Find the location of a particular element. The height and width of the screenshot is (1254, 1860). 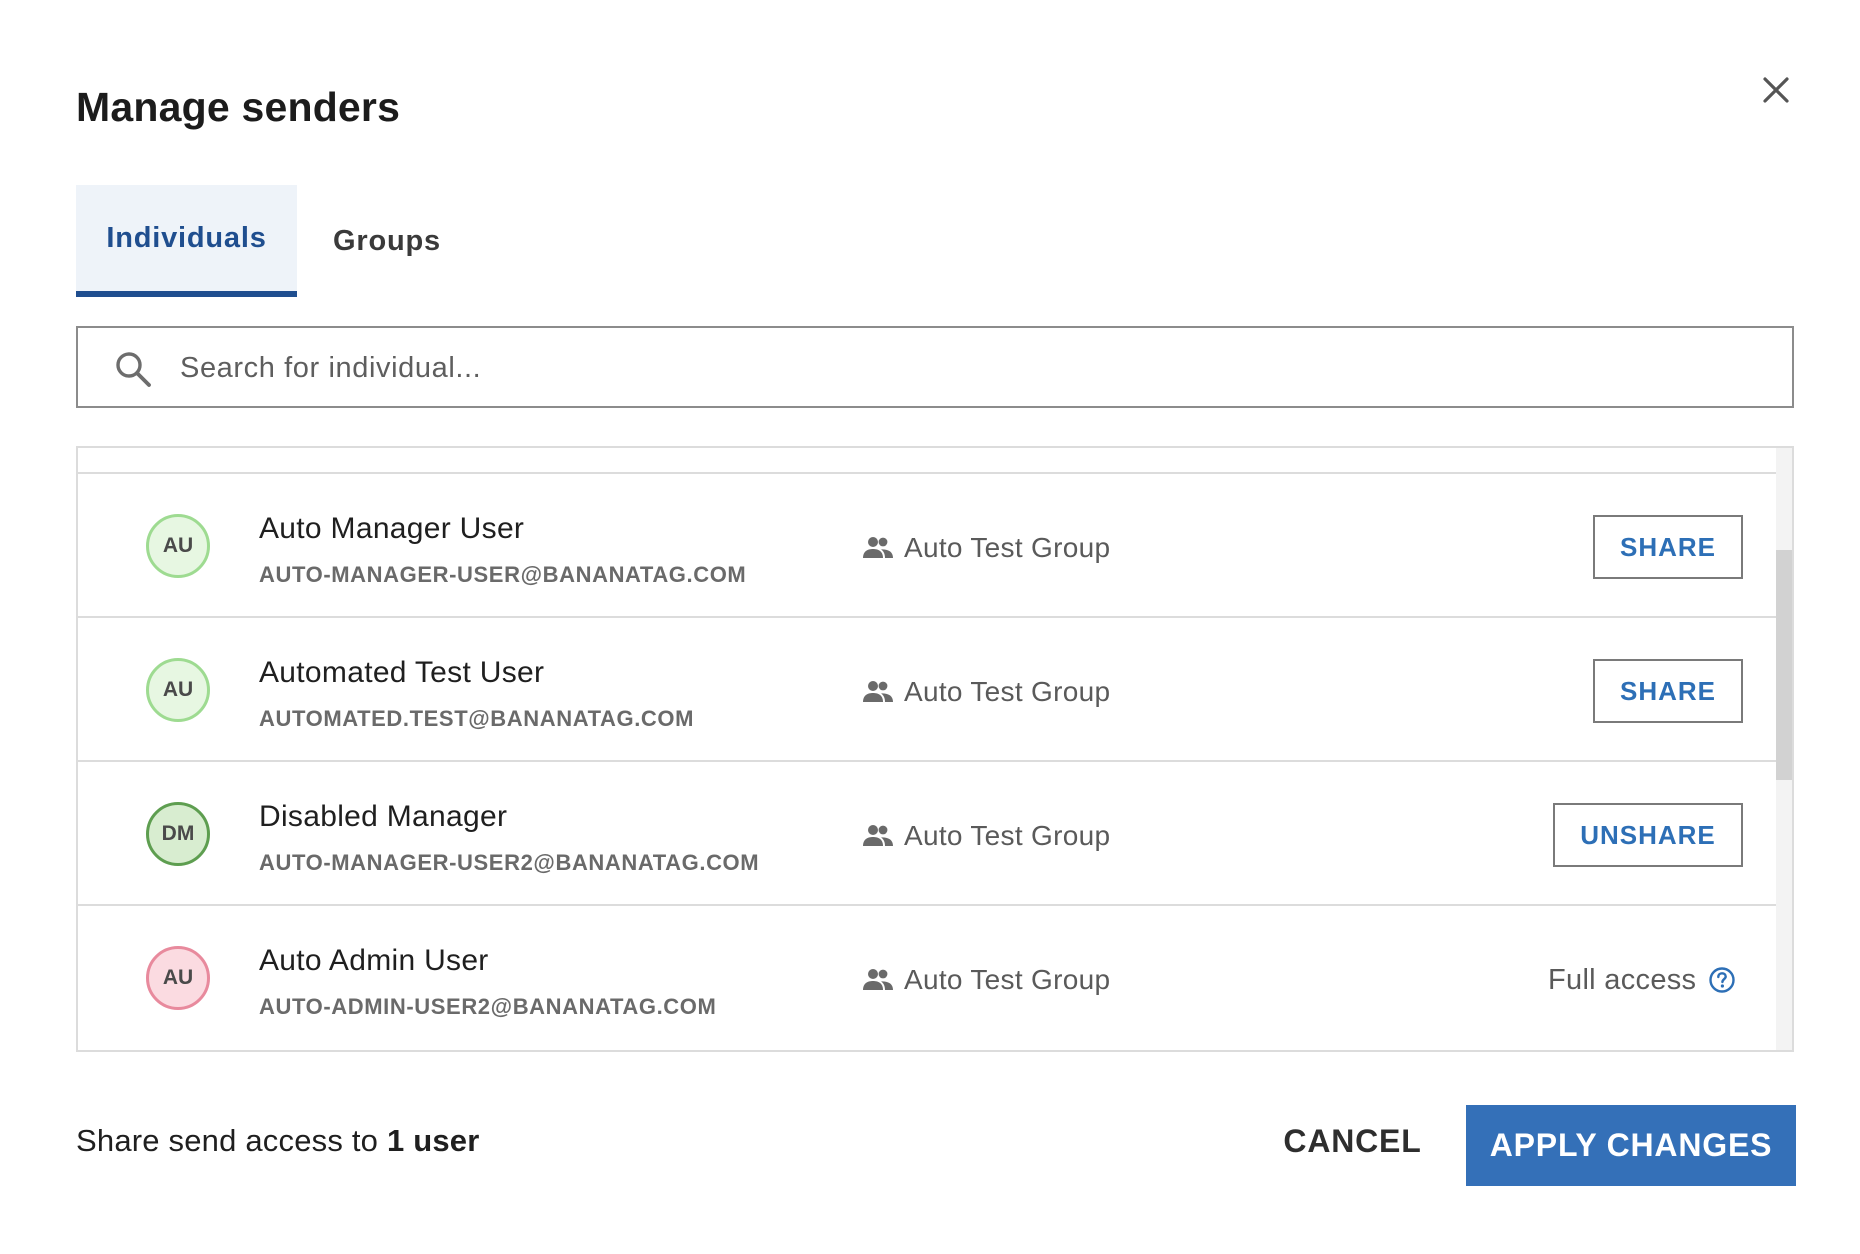

user-email: AUTOMATED.TEST@BANANATAG.COM is located at coordinates (477, 718).